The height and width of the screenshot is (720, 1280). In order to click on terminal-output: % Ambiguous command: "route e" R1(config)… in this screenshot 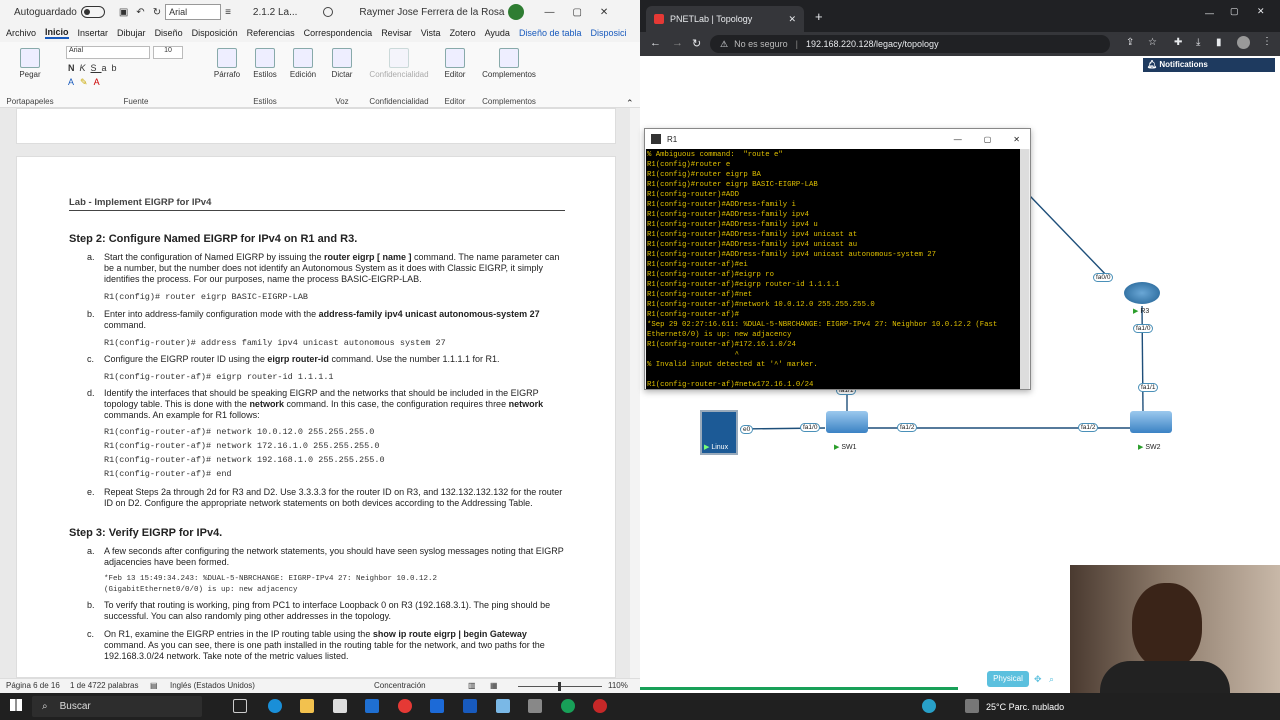, I will do `click(833, 269)`.